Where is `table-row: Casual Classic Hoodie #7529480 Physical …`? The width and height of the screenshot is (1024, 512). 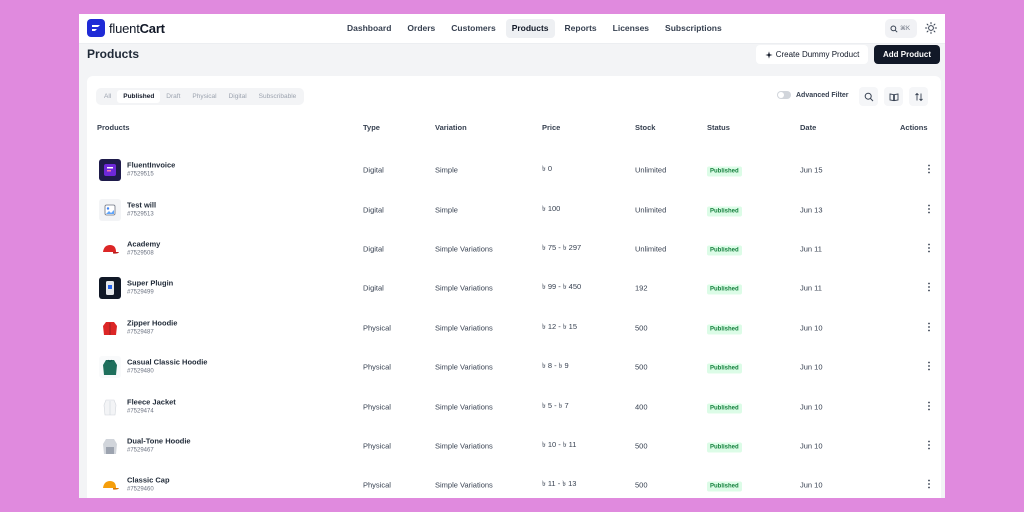 table-row: Casual Classic Hoodie #7529480 Physical … is located at coordinates (514, 367).